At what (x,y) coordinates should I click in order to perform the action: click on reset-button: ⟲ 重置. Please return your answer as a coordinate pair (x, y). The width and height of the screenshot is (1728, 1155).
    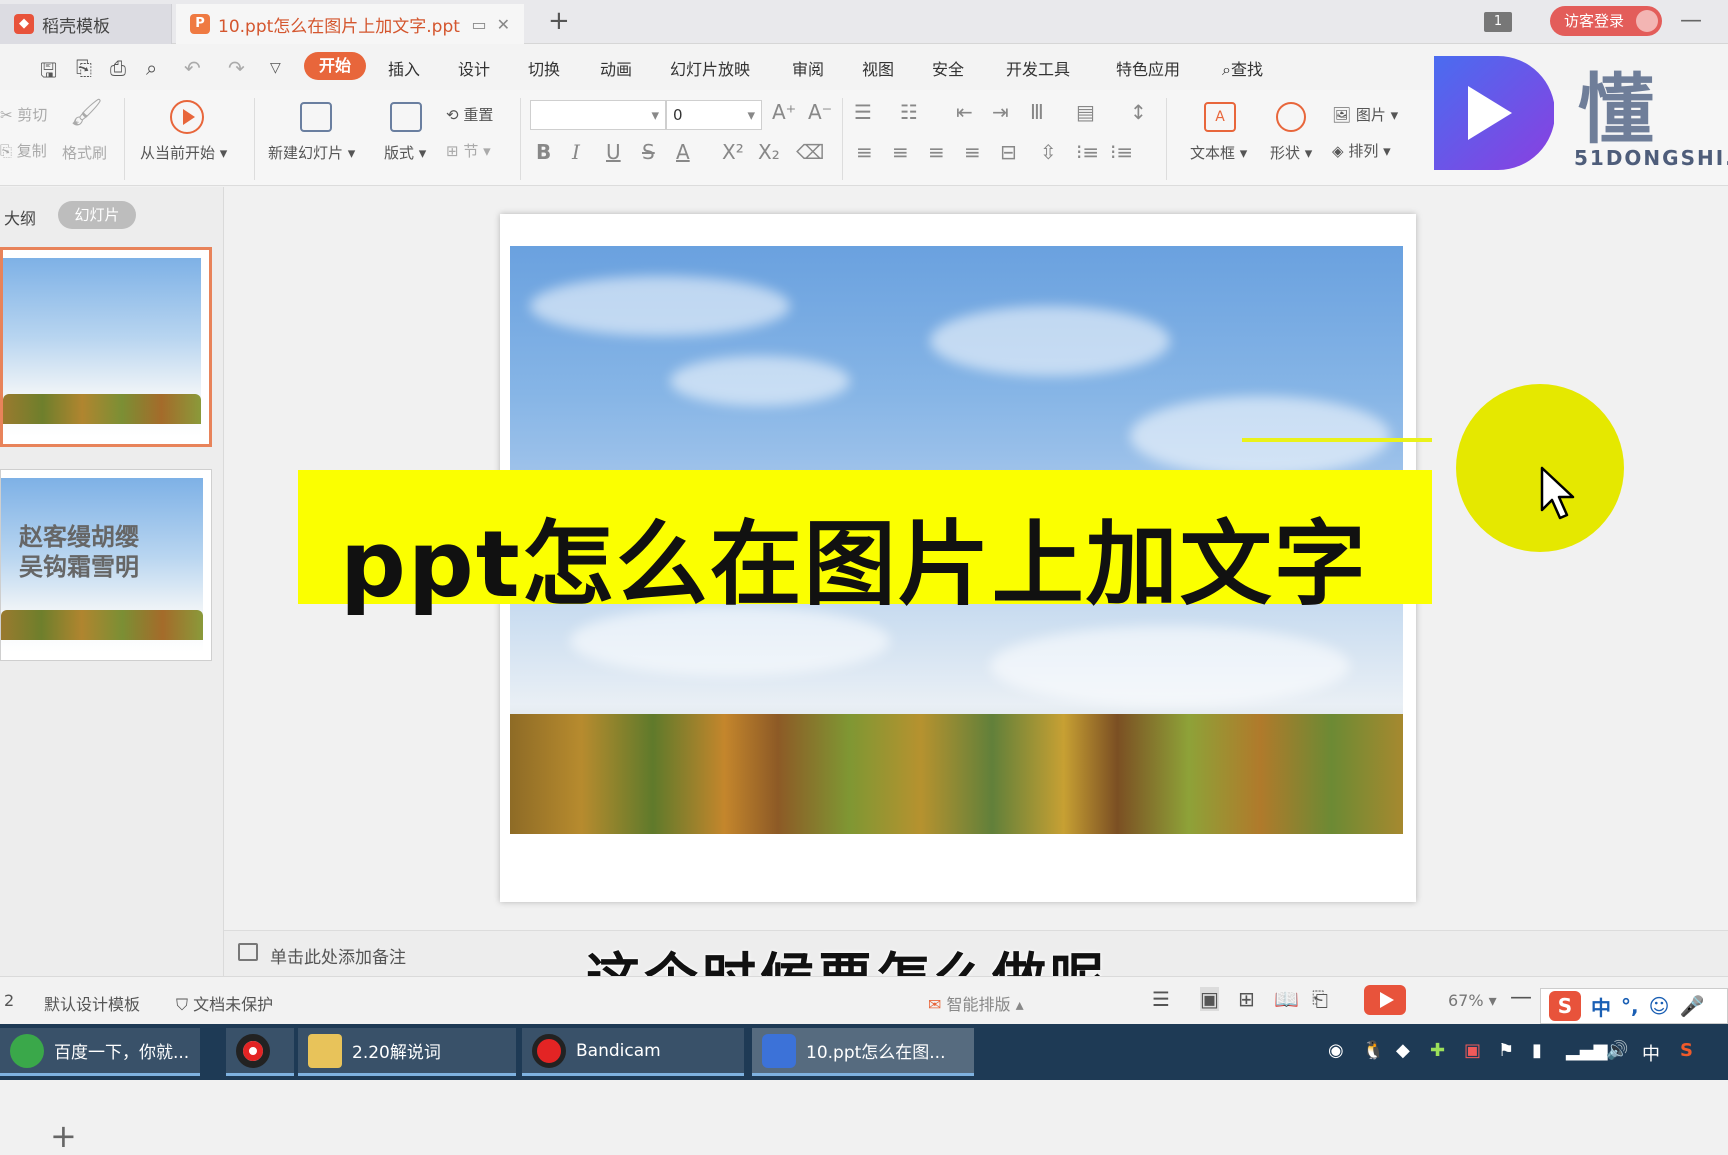
    Looking at the image, I should click on (469, 114).